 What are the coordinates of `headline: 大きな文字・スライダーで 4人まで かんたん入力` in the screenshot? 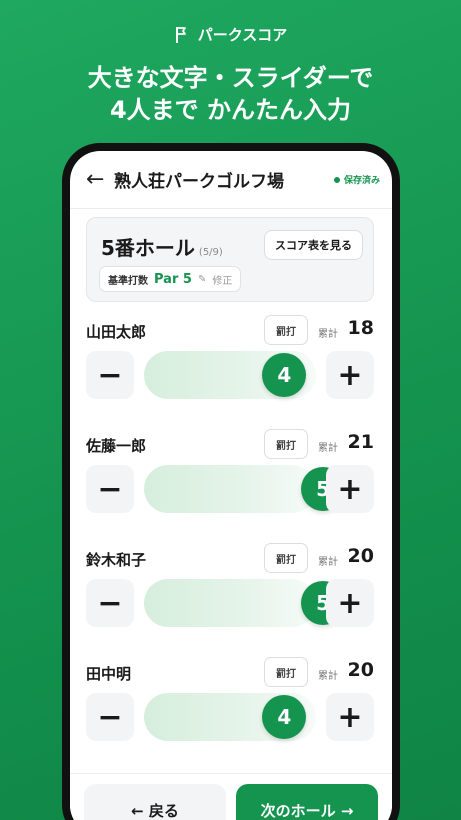 It's located at (230, 94).